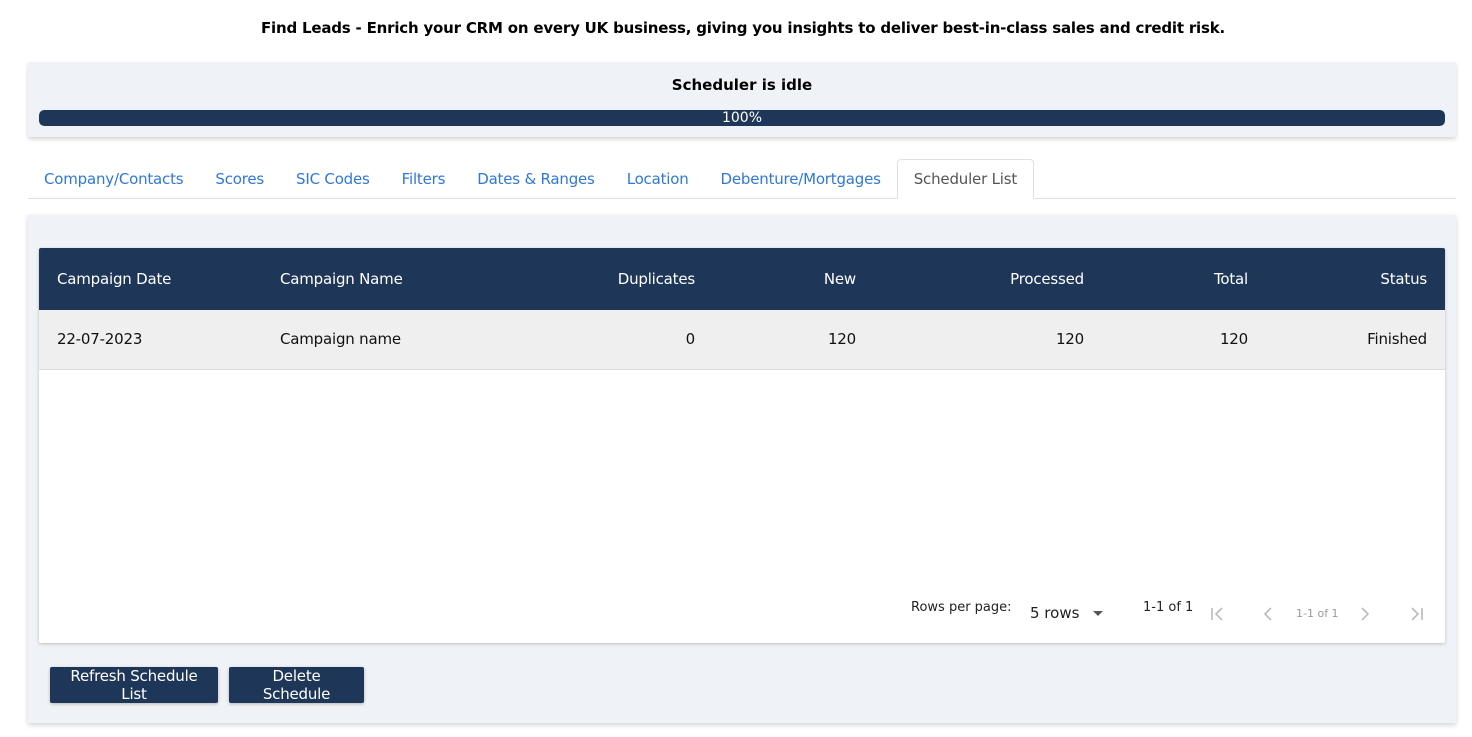 Image resolution: width=1472 pixels, height=737 pixels. I want to click on cell-new: 120, so click(841, 339).